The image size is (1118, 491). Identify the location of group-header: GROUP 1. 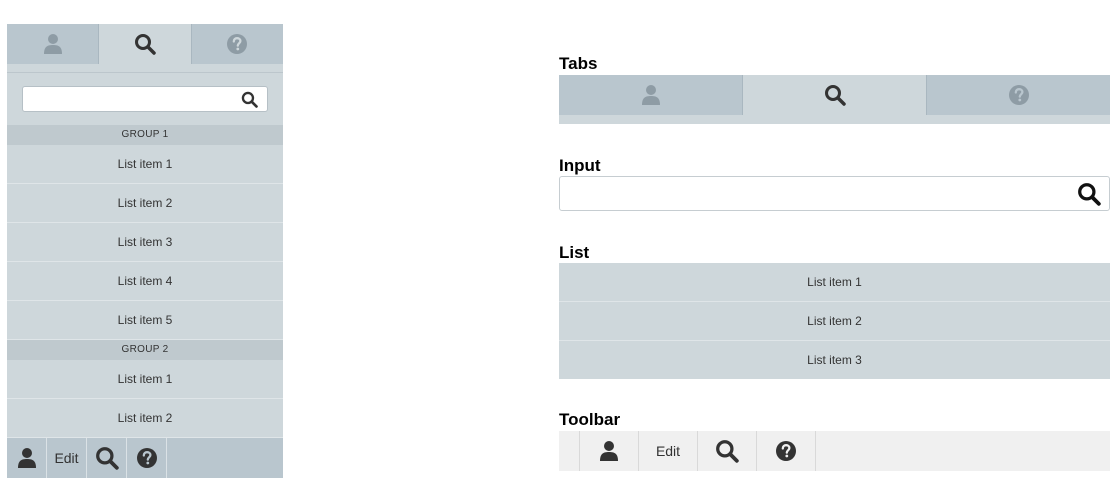
(145, 135).